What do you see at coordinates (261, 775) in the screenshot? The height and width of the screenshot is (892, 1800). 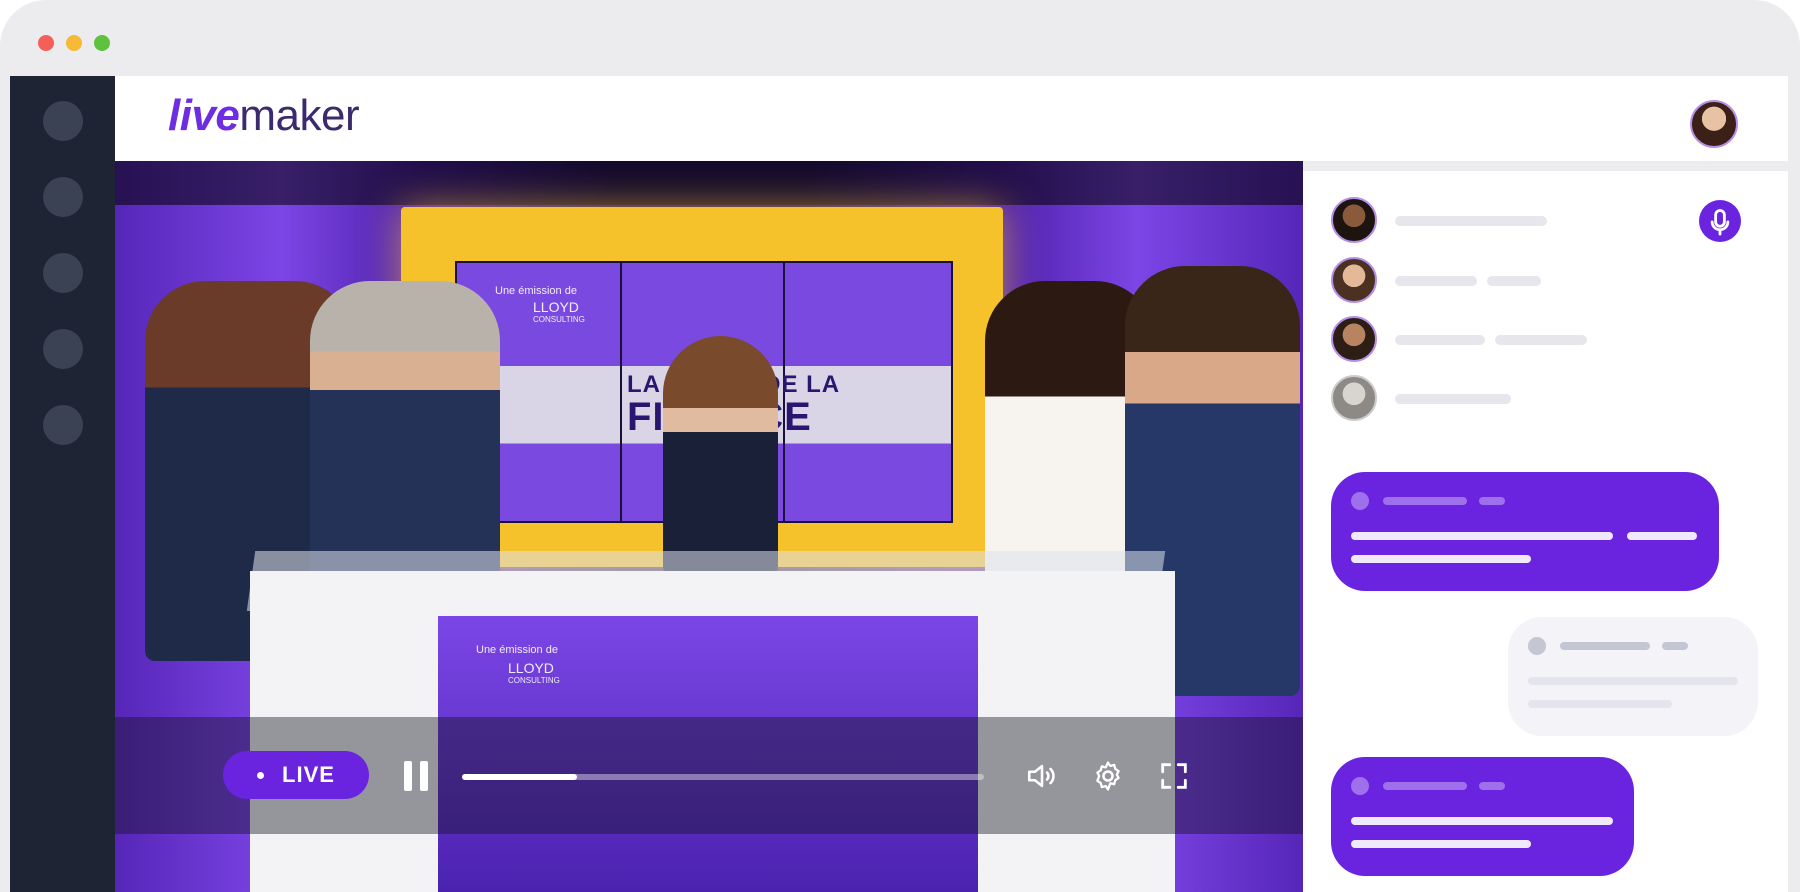 I see `live-indicator-dot` at bounding box center [261, 775].